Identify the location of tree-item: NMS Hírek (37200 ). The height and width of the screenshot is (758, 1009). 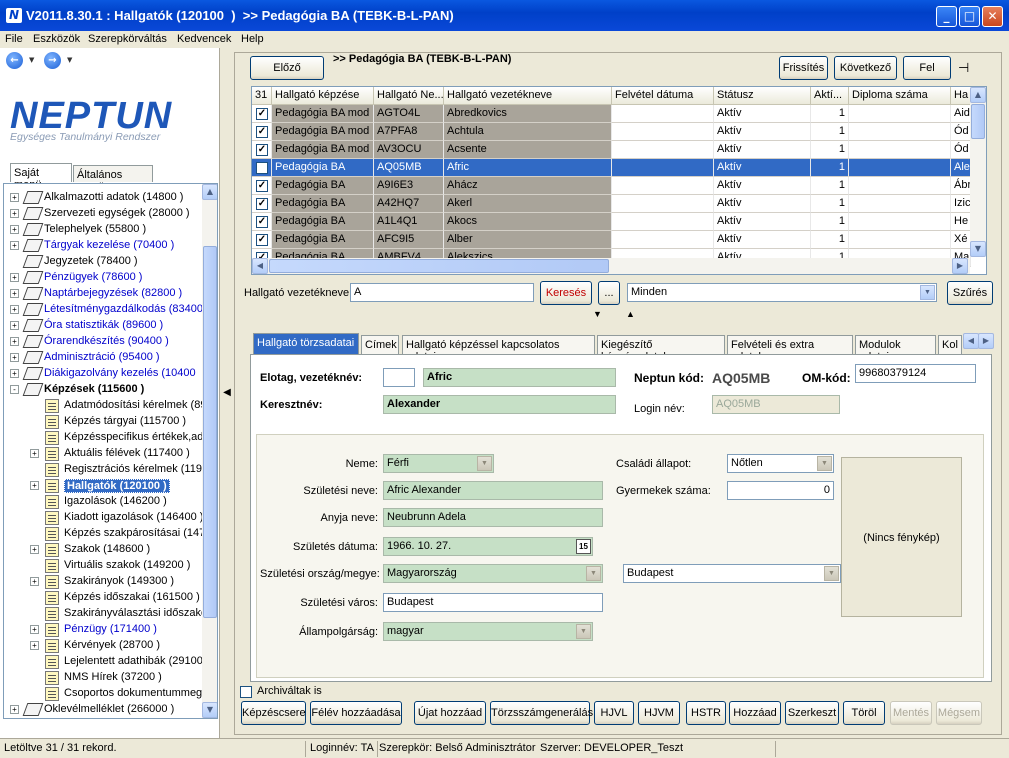
(102, 678).